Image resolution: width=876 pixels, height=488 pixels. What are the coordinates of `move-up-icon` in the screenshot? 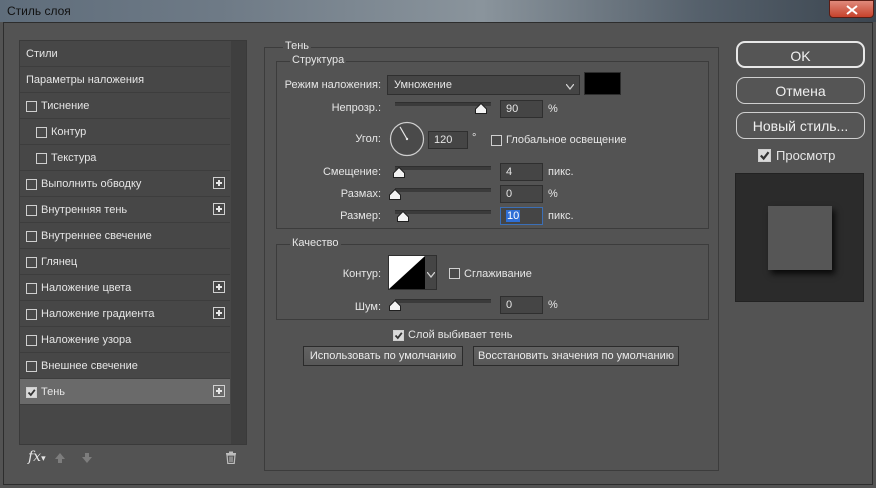 It's located at (60, 459).